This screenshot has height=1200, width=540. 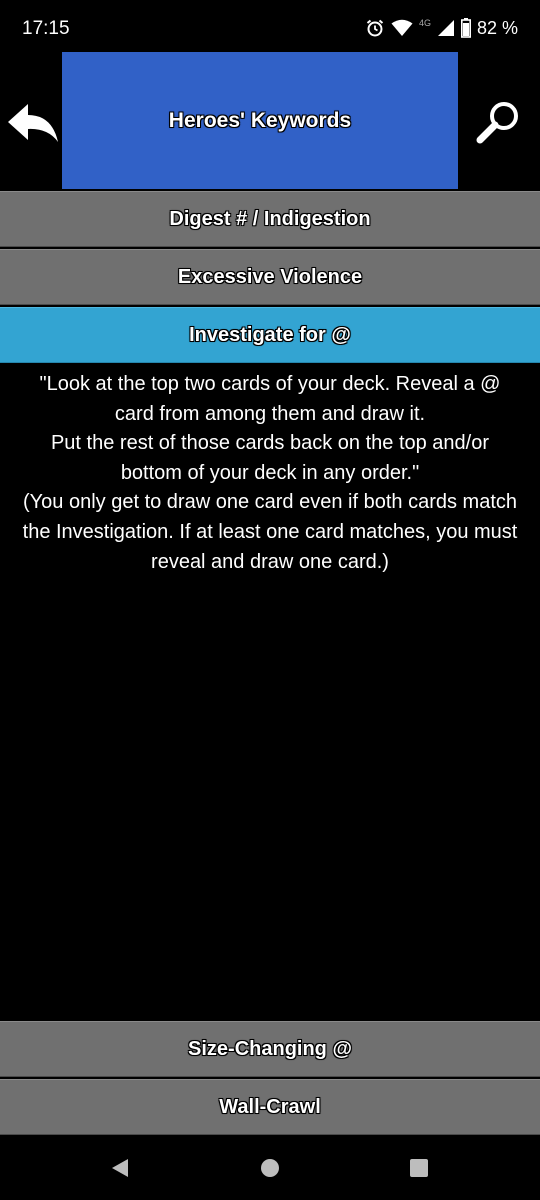 I want to click on status-time: 17:15, so click(x=46, y=28).